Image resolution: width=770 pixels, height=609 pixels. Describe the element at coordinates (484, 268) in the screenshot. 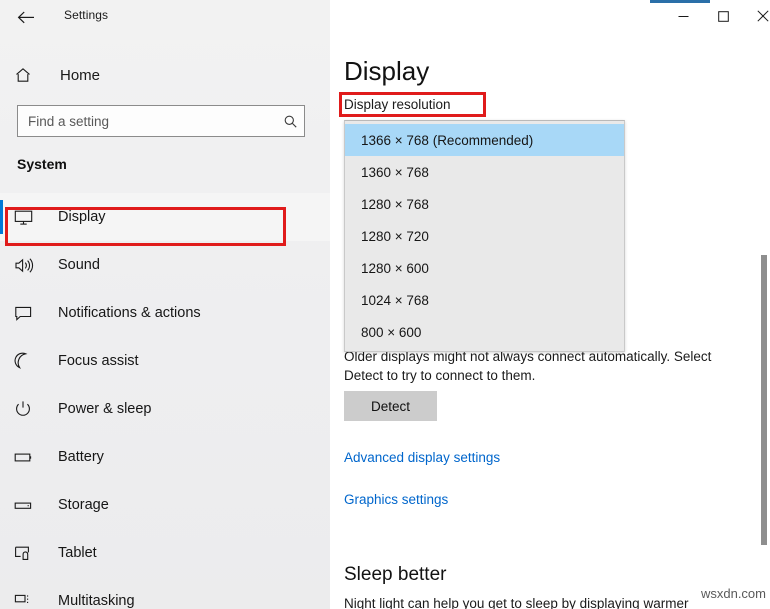

I see `resolution-option: 1280 × 600` at that location.